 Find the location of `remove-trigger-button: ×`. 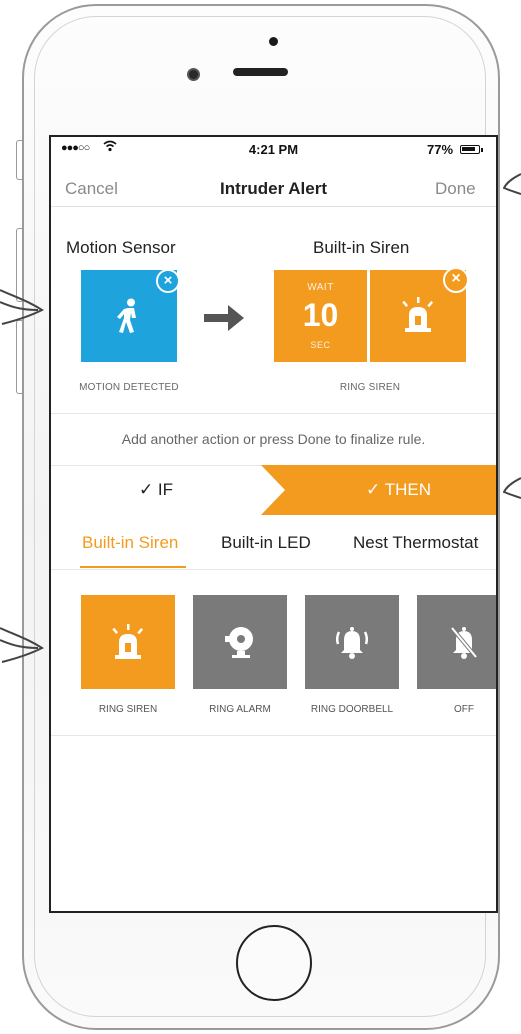

remove-trigger-button: × is located at coordinates (168, 281).